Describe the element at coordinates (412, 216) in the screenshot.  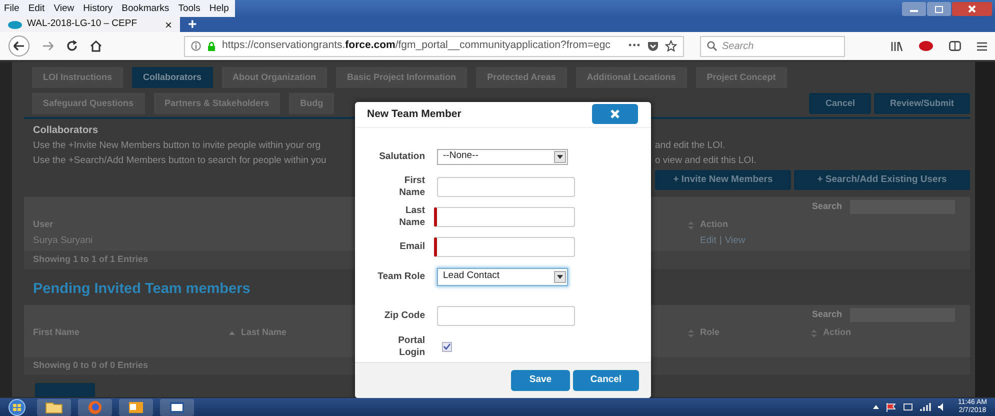
I see `field-label: Last Name` at that location.